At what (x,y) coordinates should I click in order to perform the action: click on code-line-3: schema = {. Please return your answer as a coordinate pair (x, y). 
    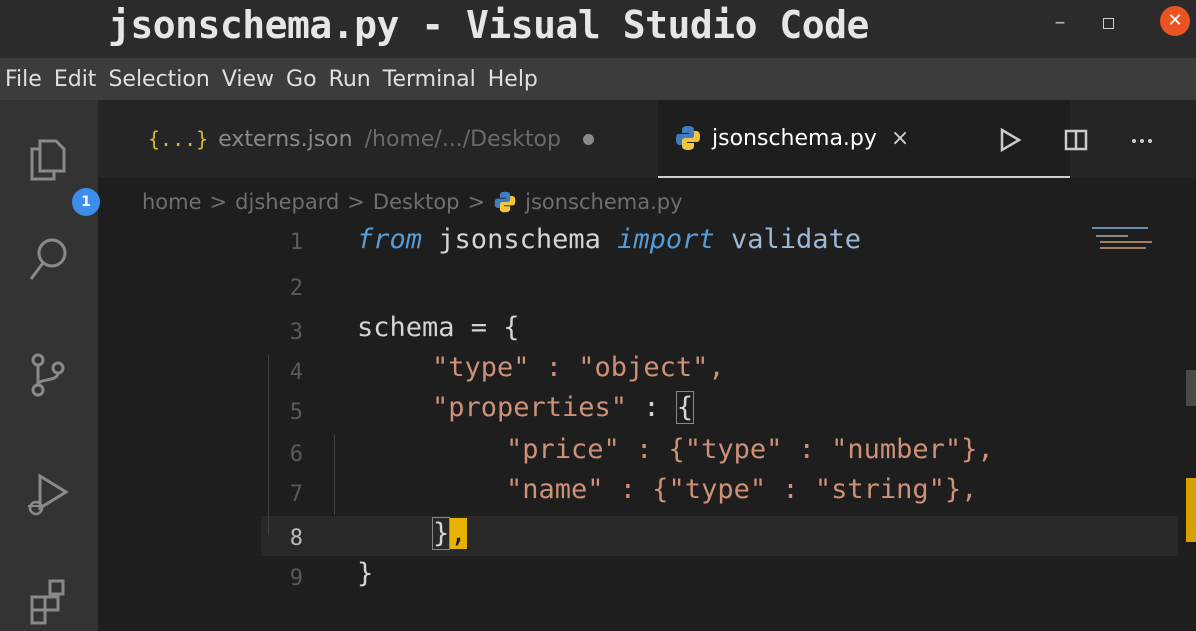
    Looking at the image, I should click on (438, 327).